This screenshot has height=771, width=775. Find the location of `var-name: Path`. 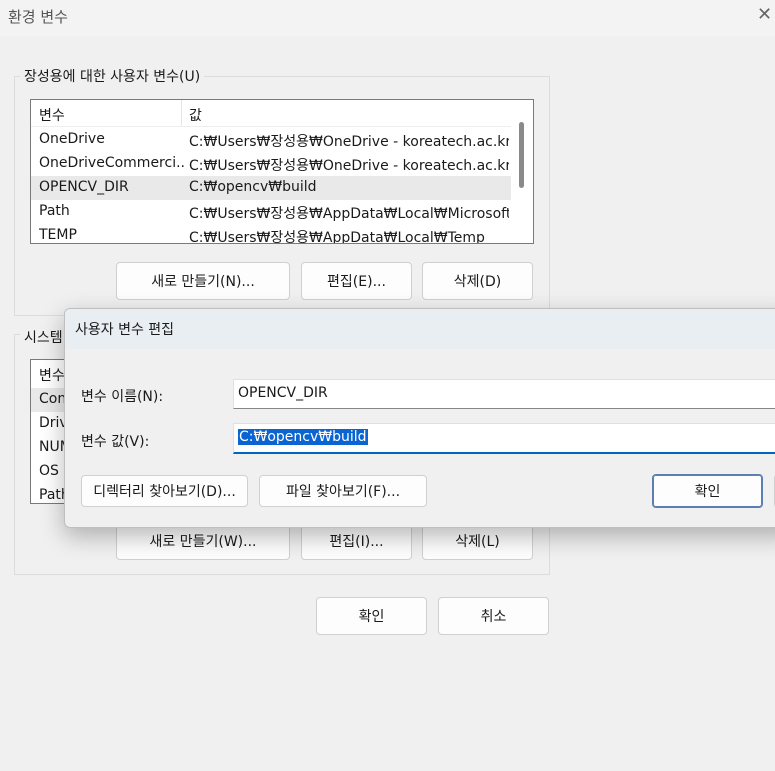

var-name: Path is located at coordinates (54, 211).